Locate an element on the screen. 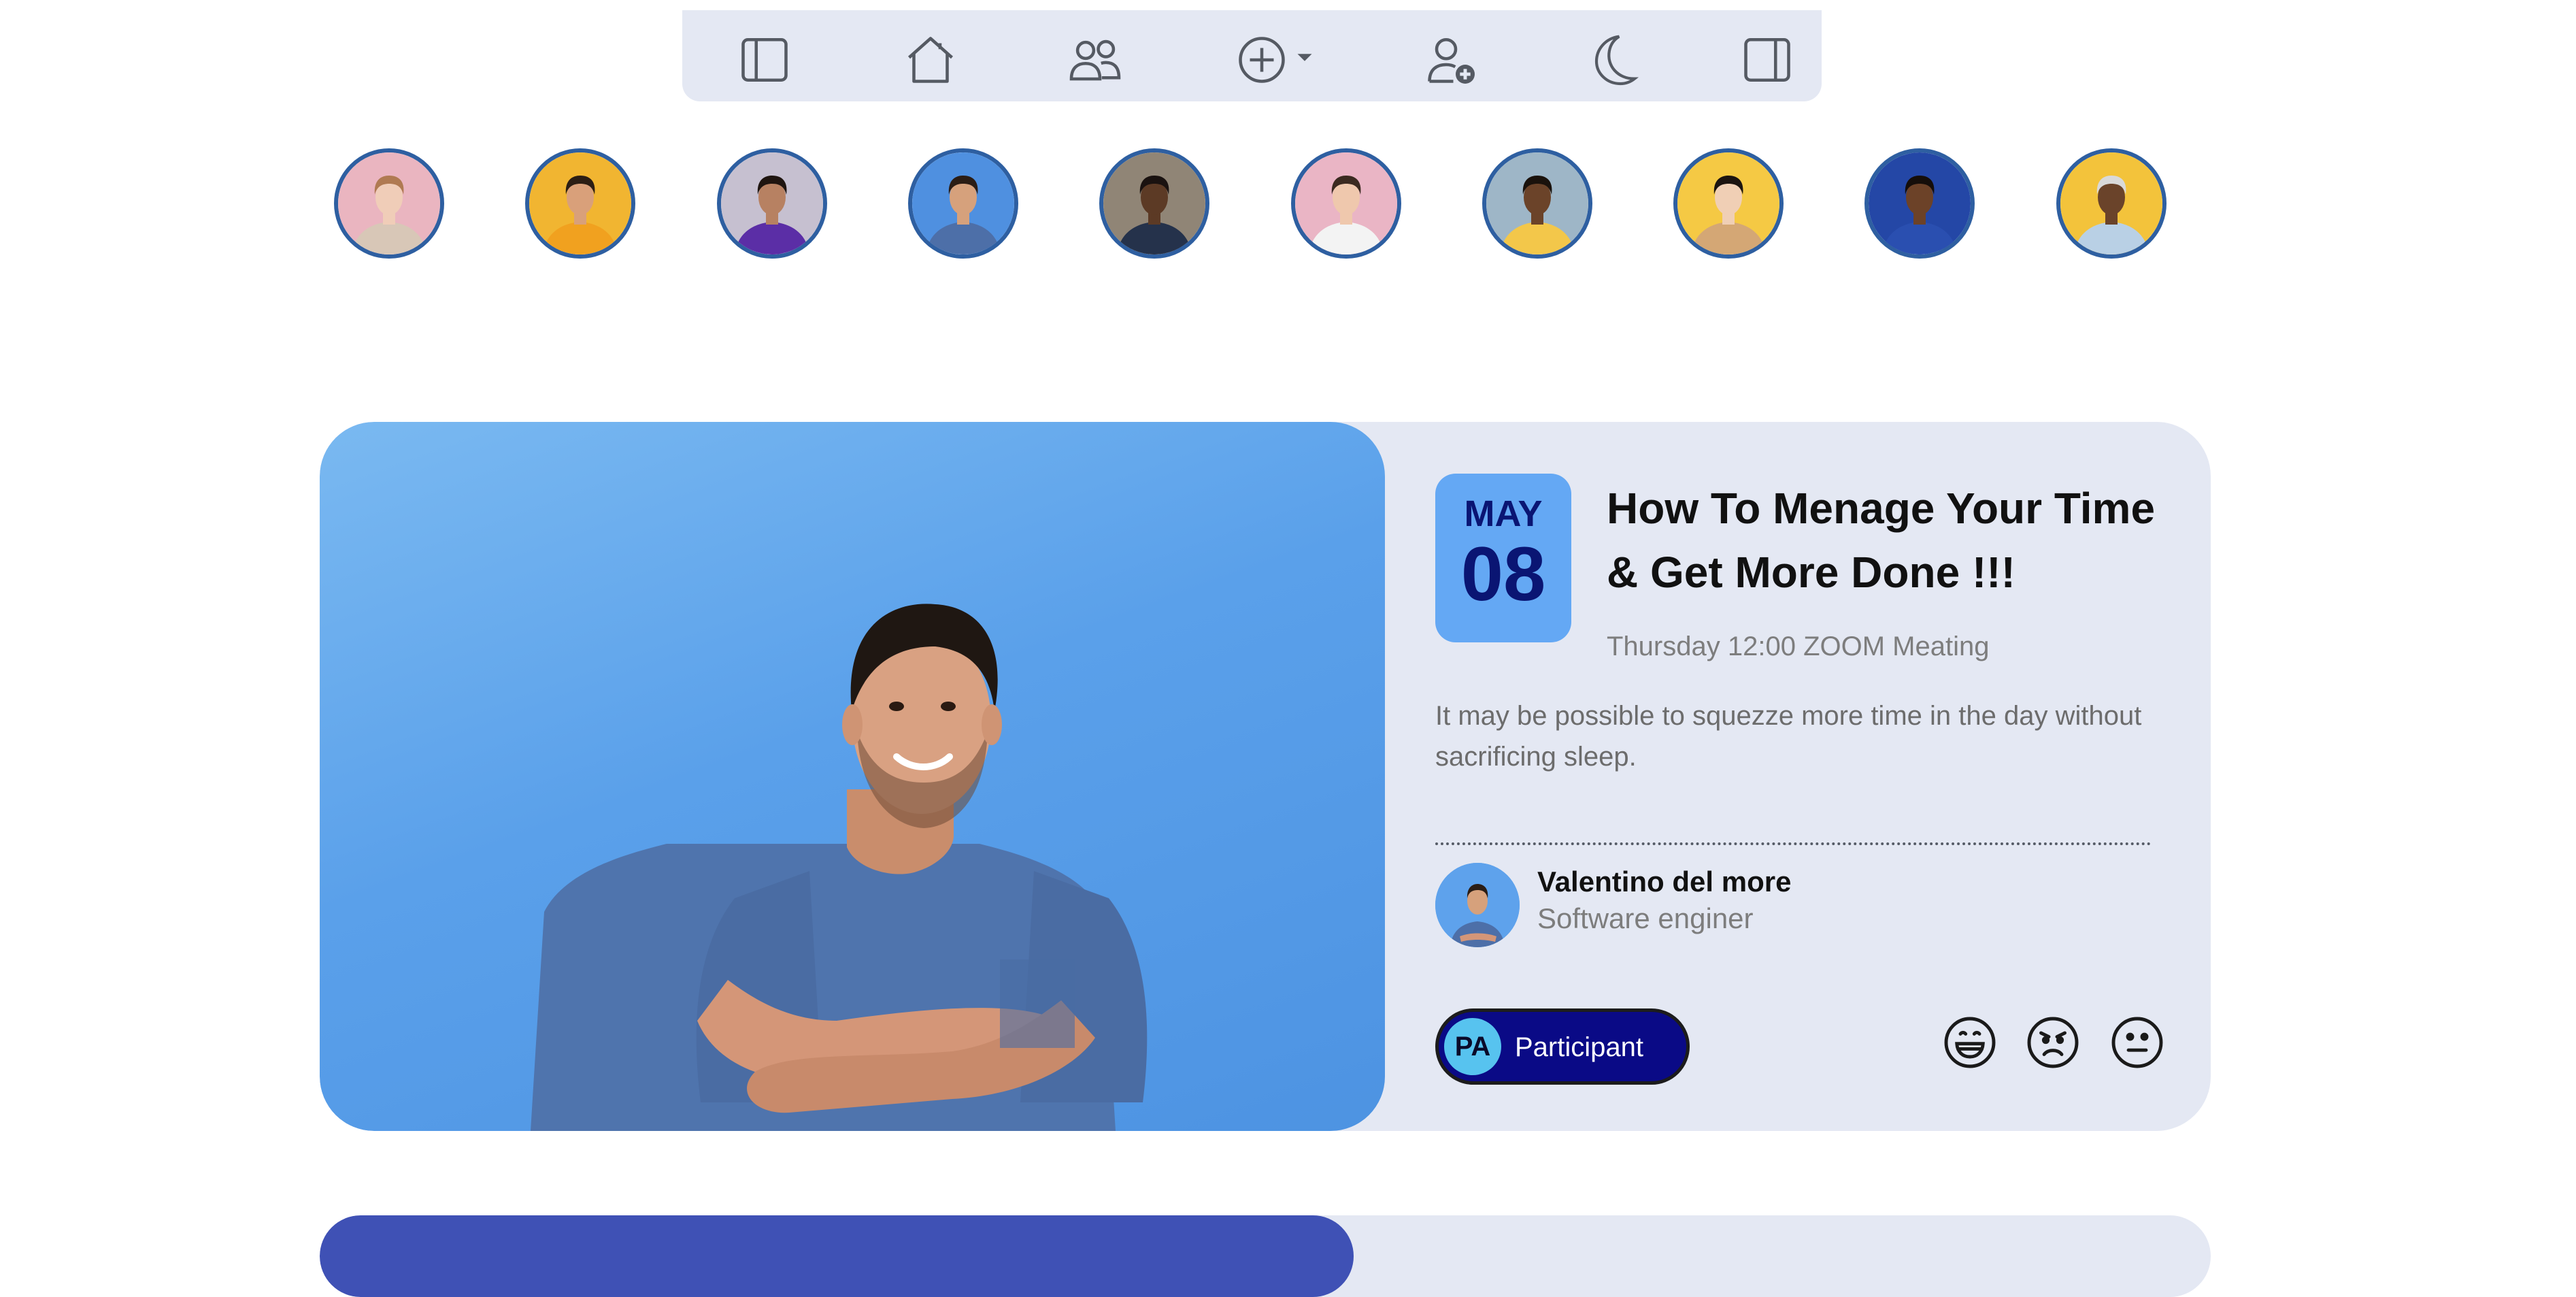 The width and height of the screenshot is (2576, 1297). neutral-face-icon is located at coordinates (2137, 1042).